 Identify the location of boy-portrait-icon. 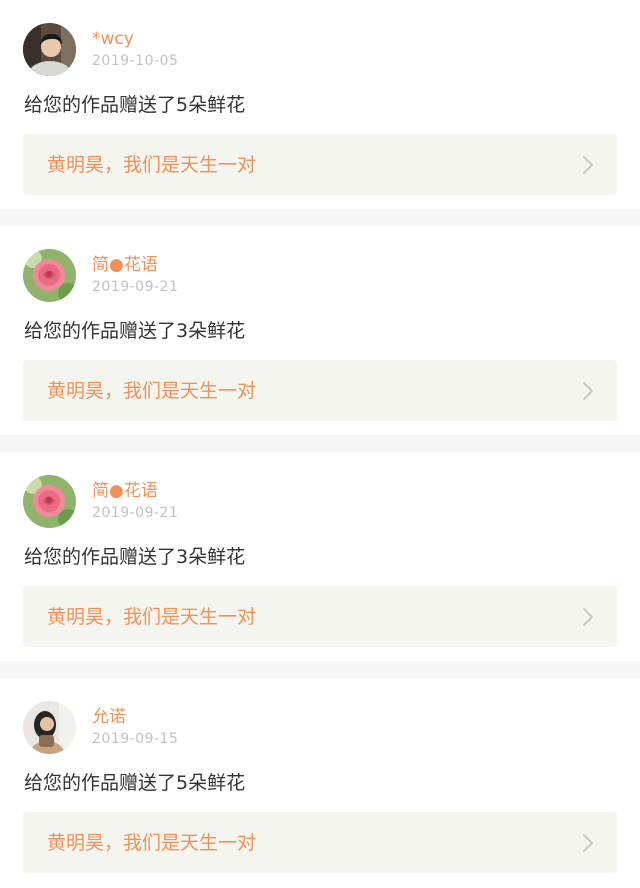
(49, 49).